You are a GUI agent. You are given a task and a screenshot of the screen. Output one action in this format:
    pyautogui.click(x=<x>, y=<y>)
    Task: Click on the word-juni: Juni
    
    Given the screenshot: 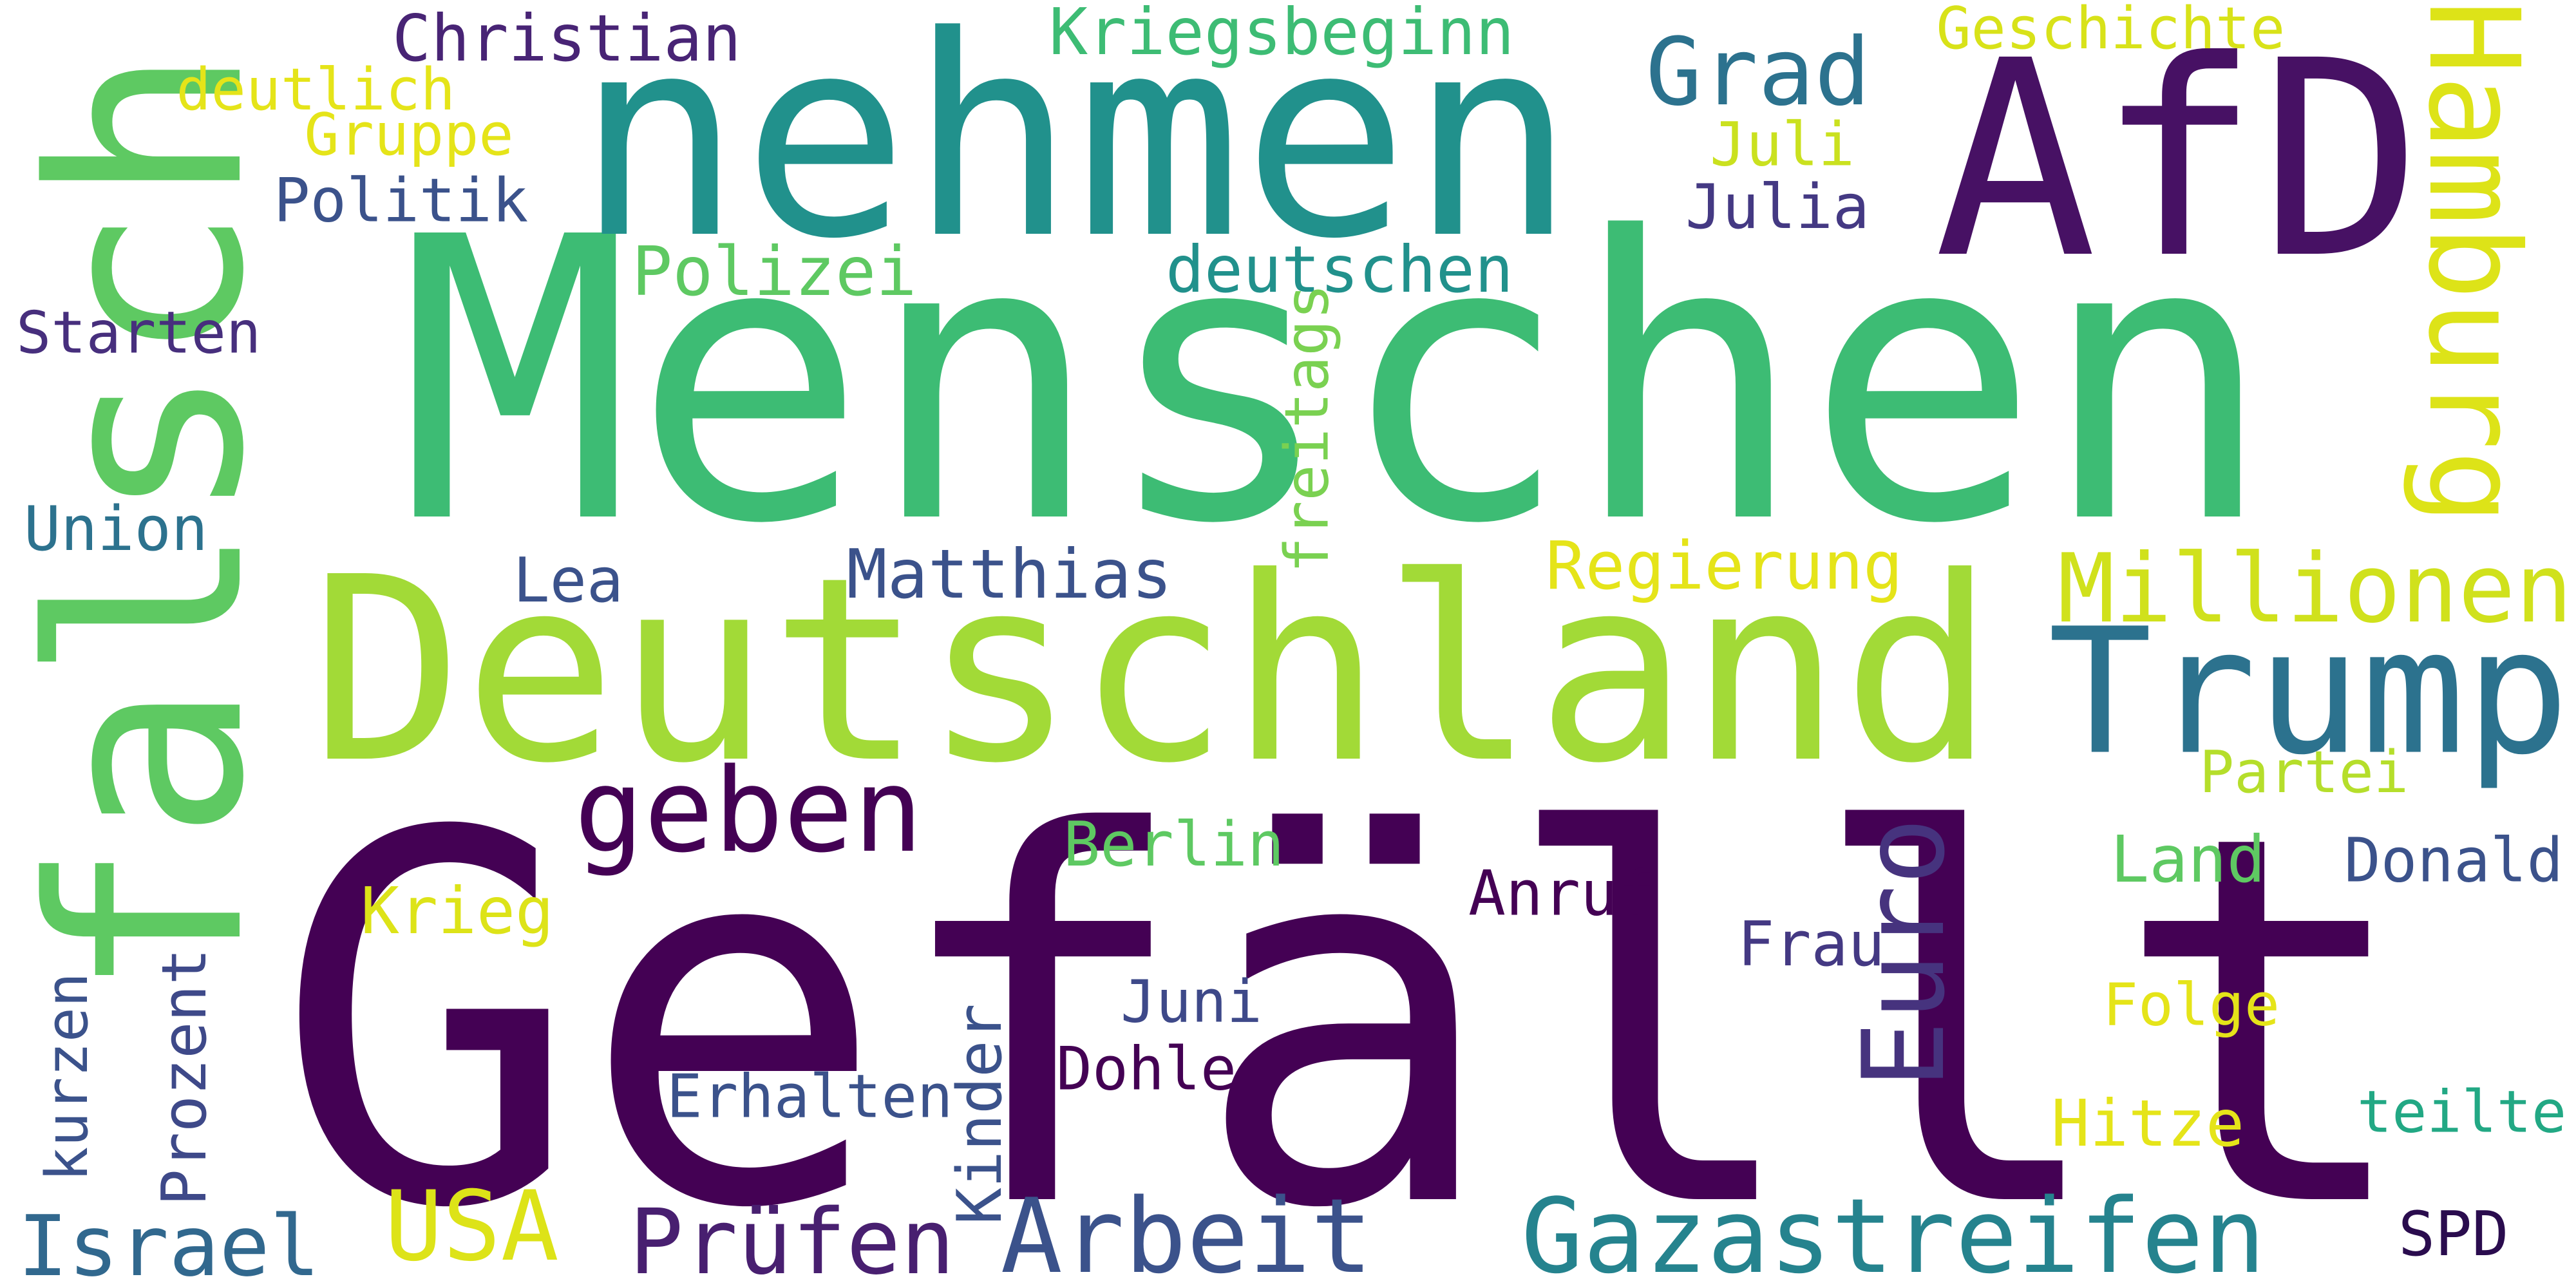 What is the action you would take?
    pyautogui.click(x=1191, y=1002)
    